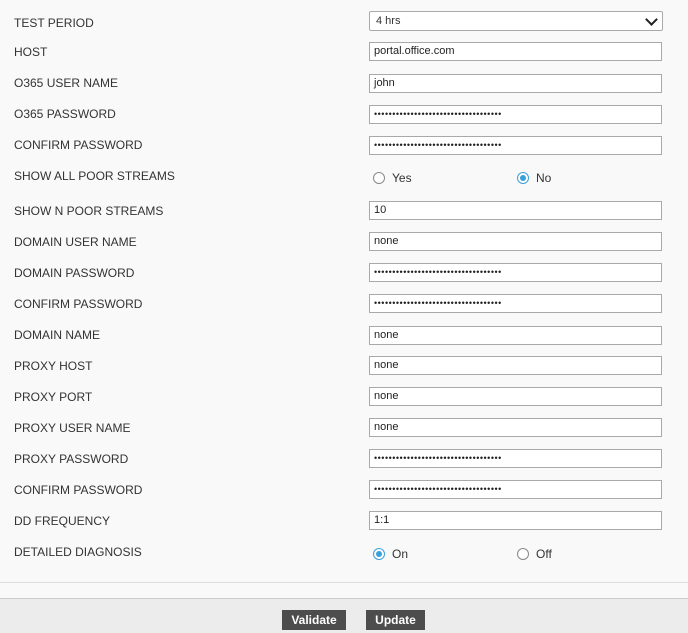 The width and height of the screenshot is (688, 633). I want to click on confirm-password-2-label: CONFIRM PASSWORD, so click(78, 304).